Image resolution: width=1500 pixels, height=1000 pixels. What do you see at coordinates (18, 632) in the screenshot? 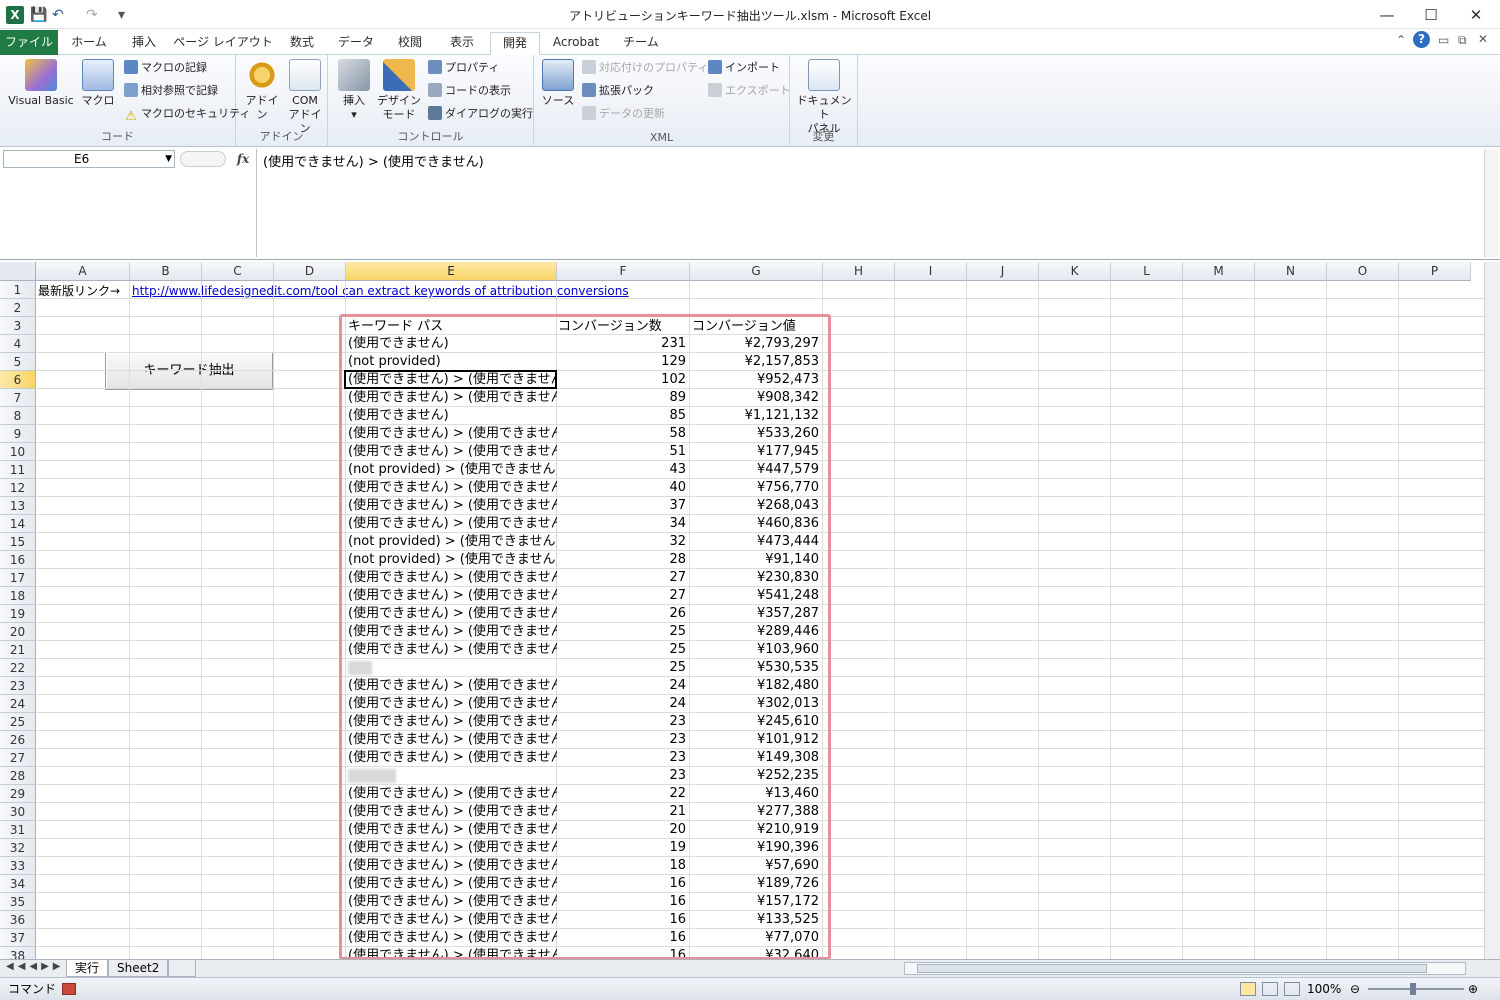
I see `row-header-20: 20` at bounding box center [18, 632].